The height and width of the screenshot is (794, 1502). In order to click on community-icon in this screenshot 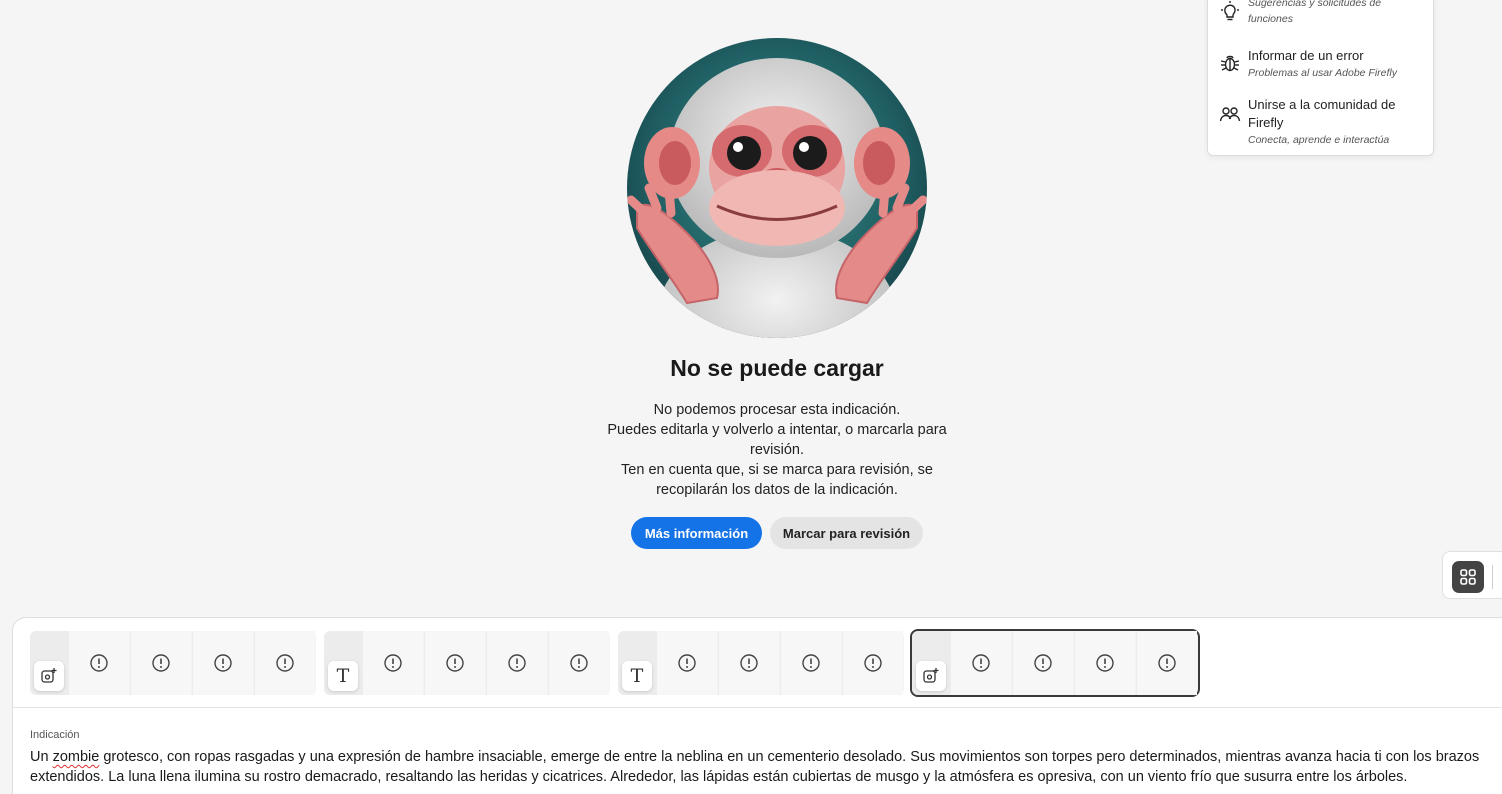, I will do `click(1230, 115)`.